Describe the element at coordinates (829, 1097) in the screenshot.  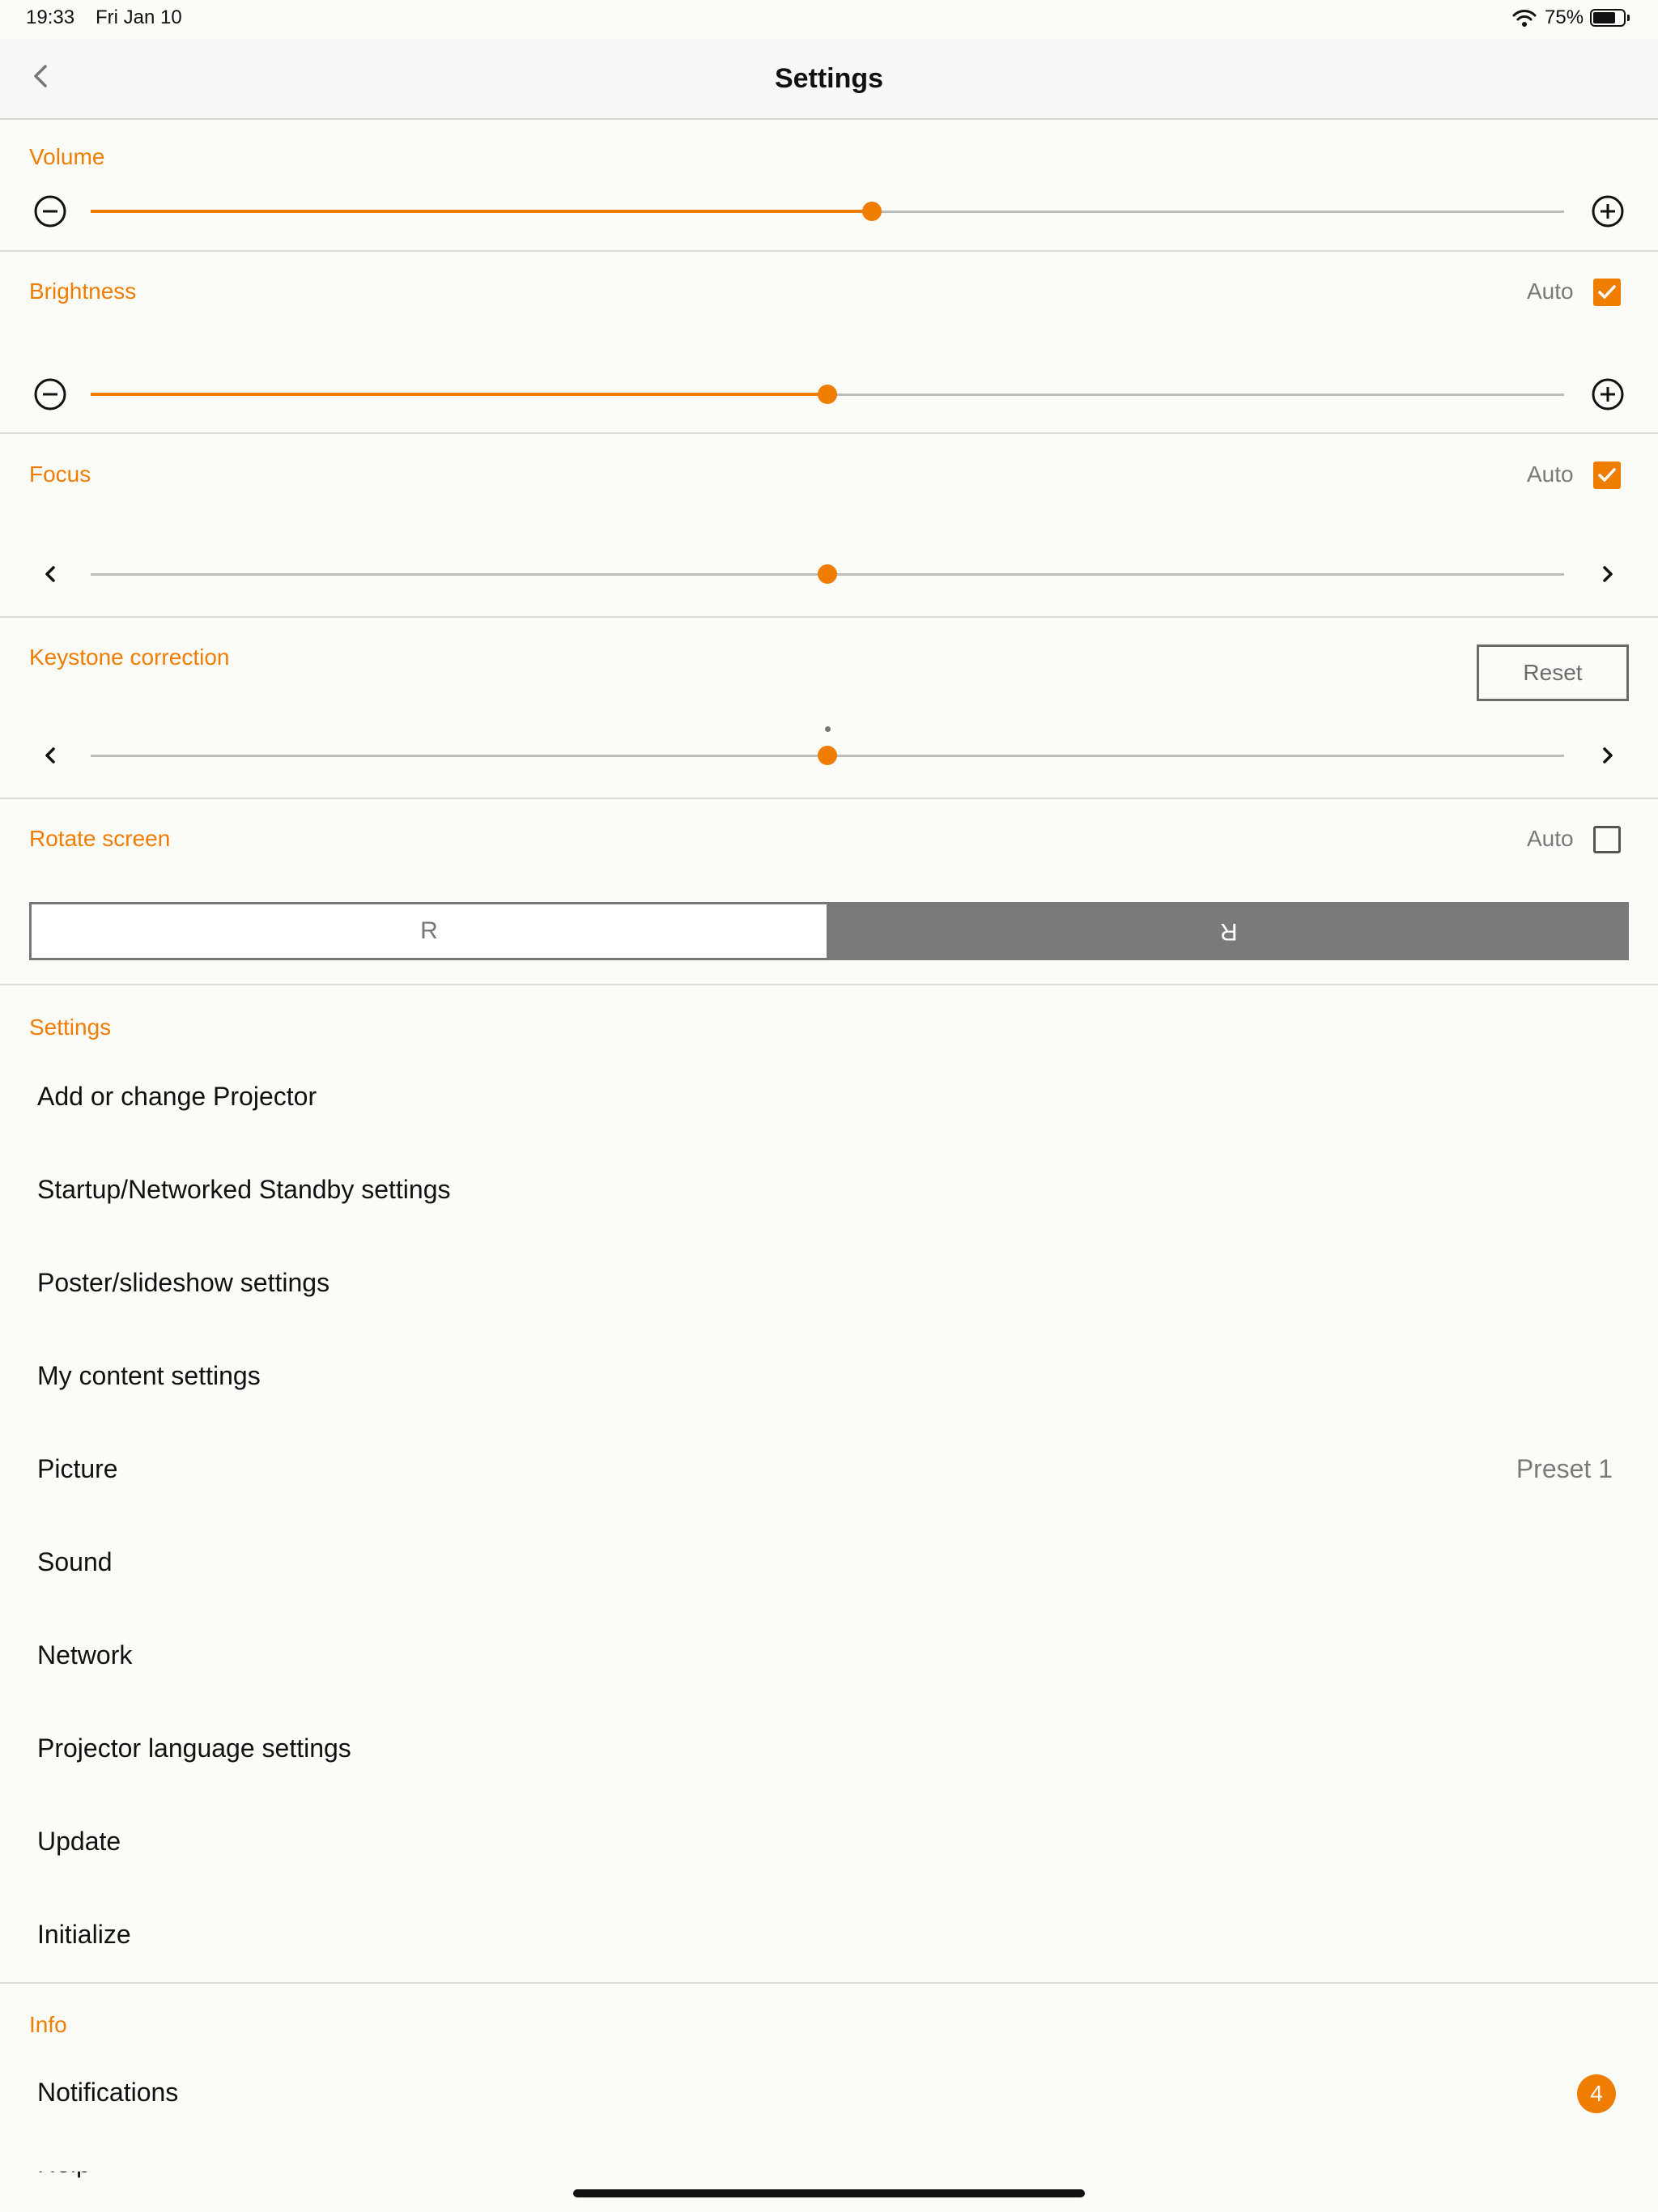
I see `menu-item-add-projector: Add or change Projector` at that location.